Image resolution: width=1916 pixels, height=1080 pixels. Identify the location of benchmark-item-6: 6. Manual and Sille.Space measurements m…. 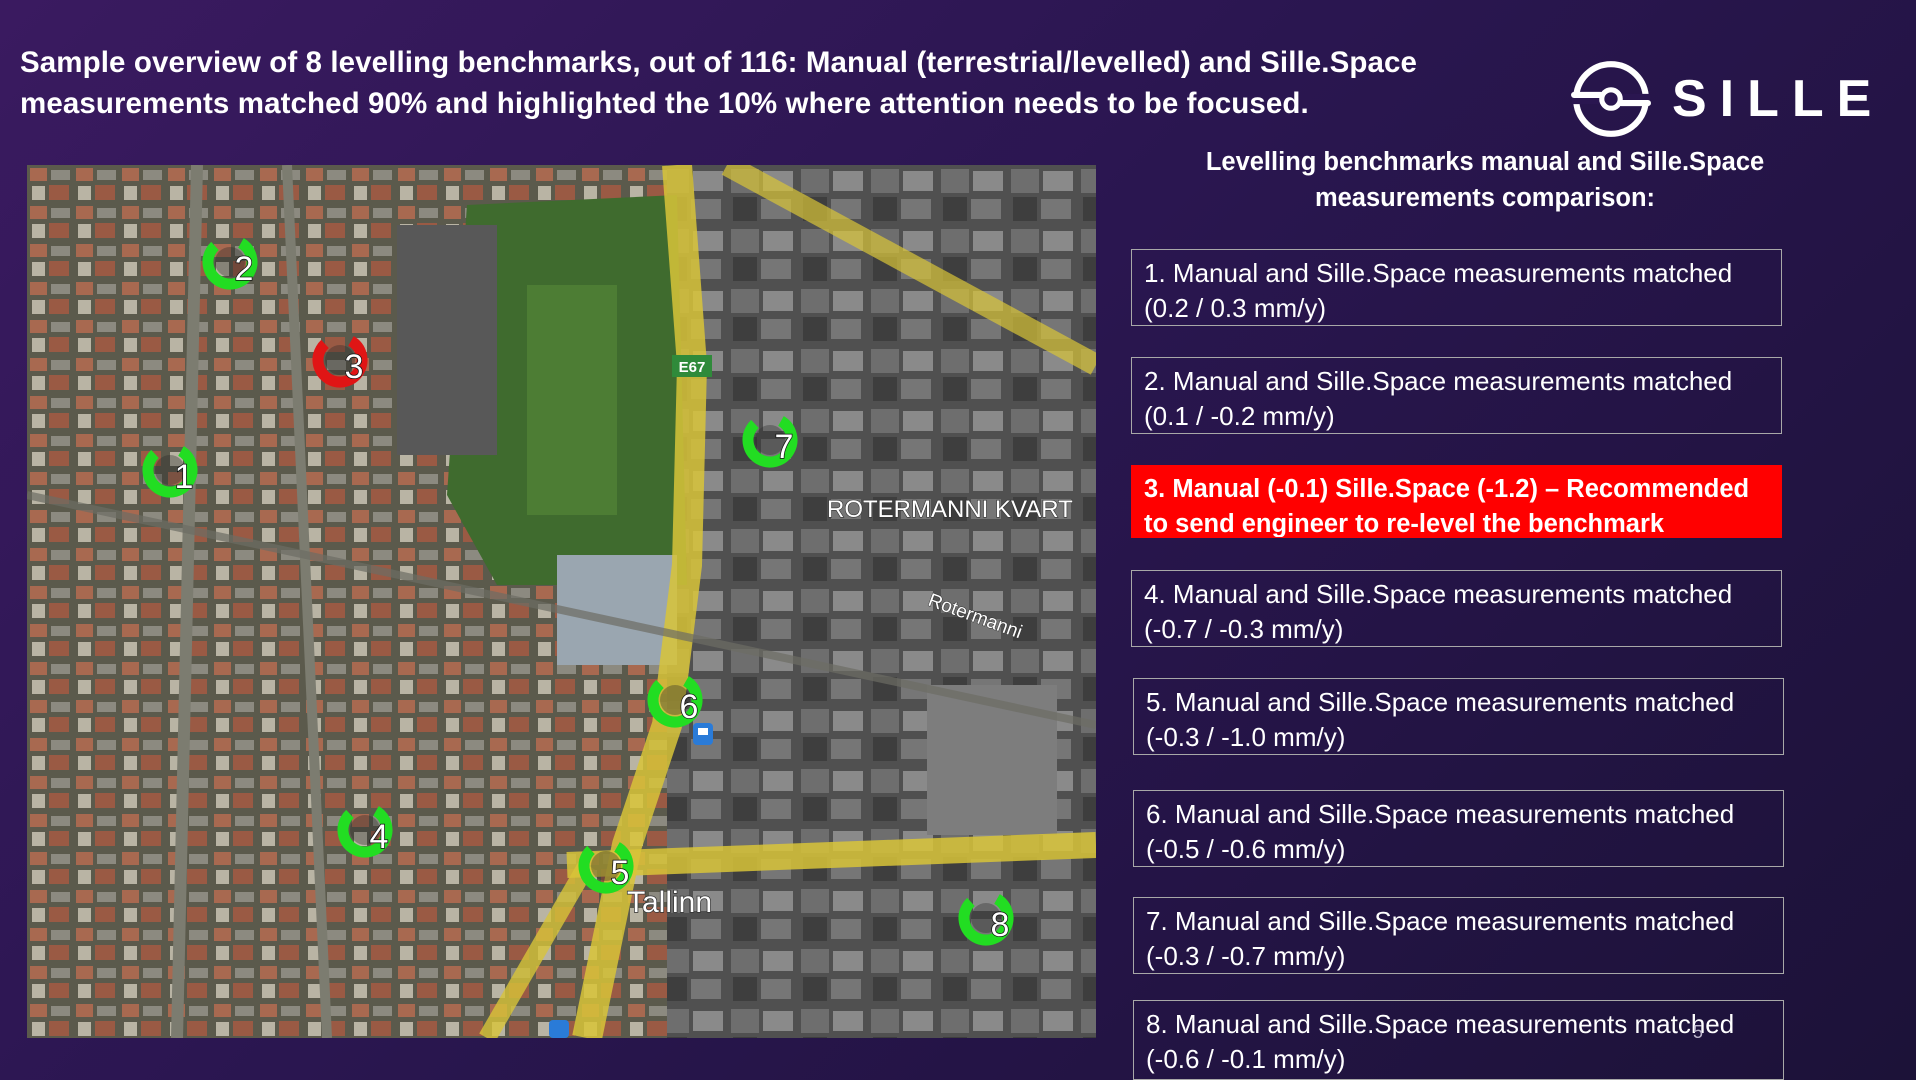
(1458, 828).